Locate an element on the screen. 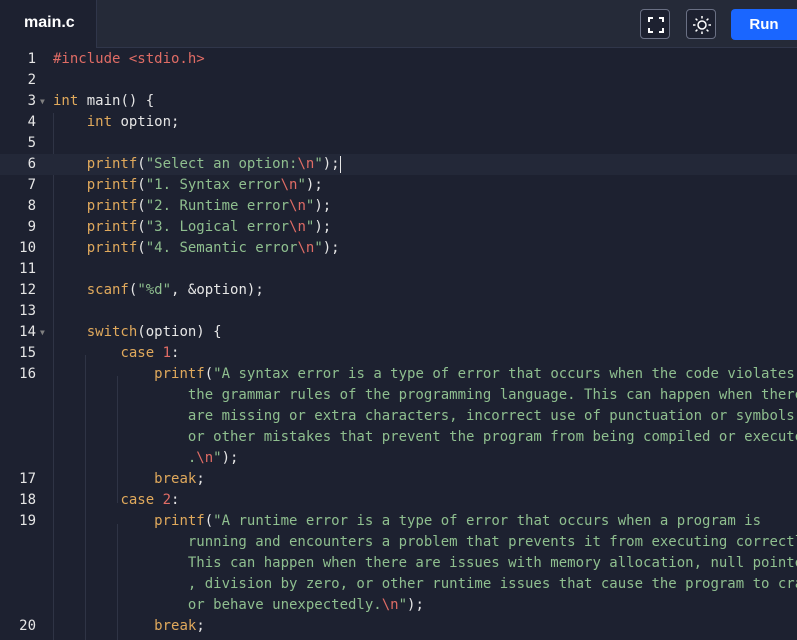 This screenshot has width=797, height=640. line-number: 17 is located at coordinates (27, 479).